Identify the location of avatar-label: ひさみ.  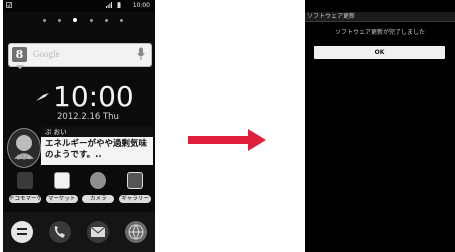
(24, 158).